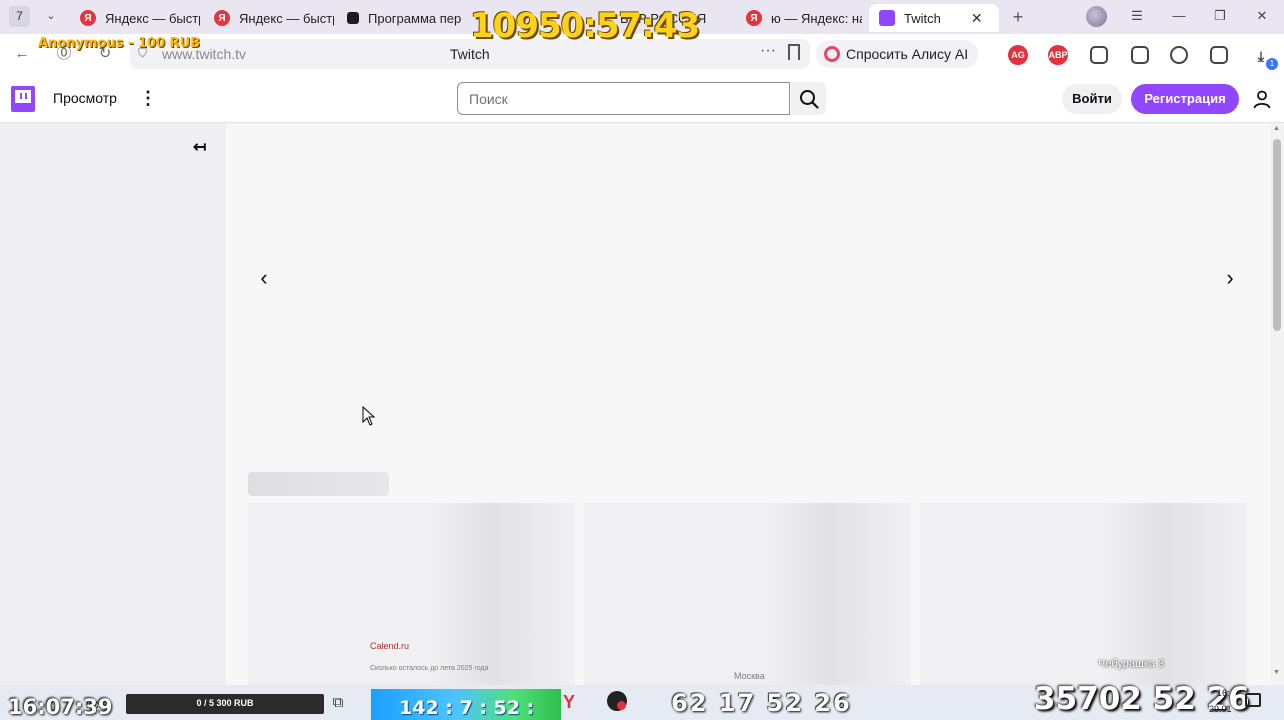 This screenshot has height=720, width=1284. I want to click on screen-cast-icon, so click(1099, 55).